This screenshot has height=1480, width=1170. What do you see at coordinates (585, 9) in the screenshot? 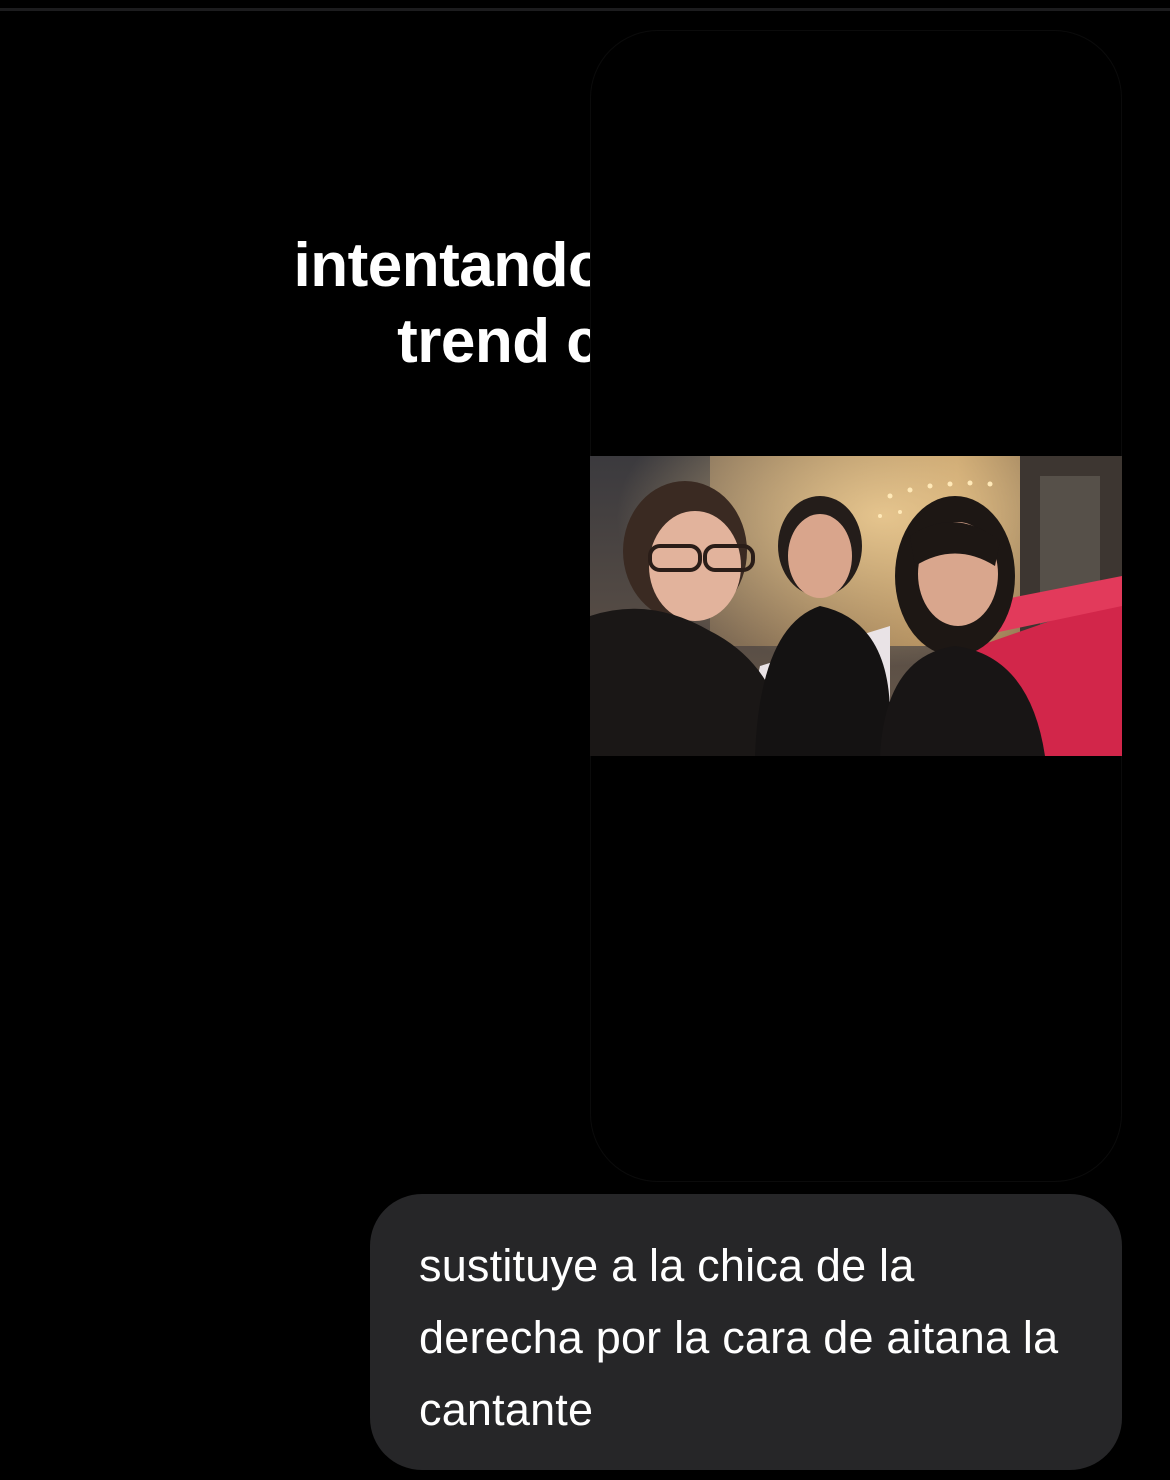
I see `top-divider` at bounding box center [585, 9].